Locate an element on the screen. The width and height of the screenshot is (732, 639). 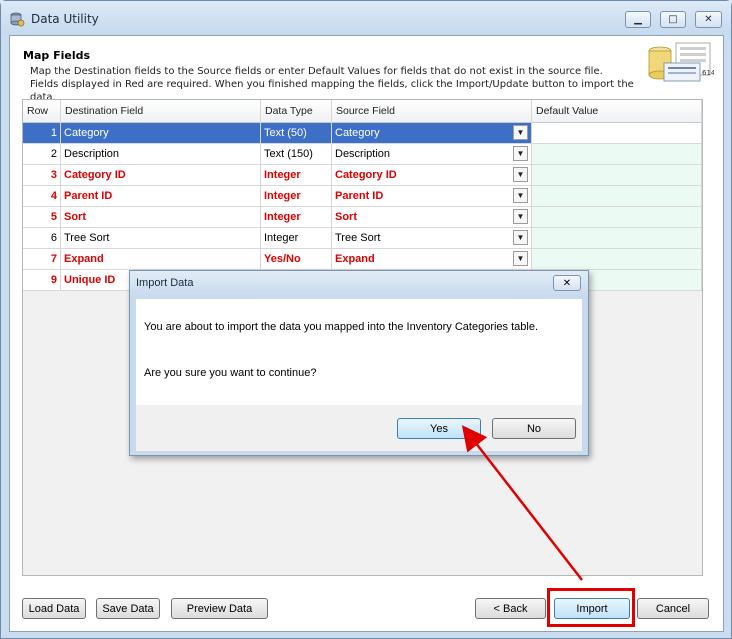
yes-button: Yes is located at coordinates (439, 428).